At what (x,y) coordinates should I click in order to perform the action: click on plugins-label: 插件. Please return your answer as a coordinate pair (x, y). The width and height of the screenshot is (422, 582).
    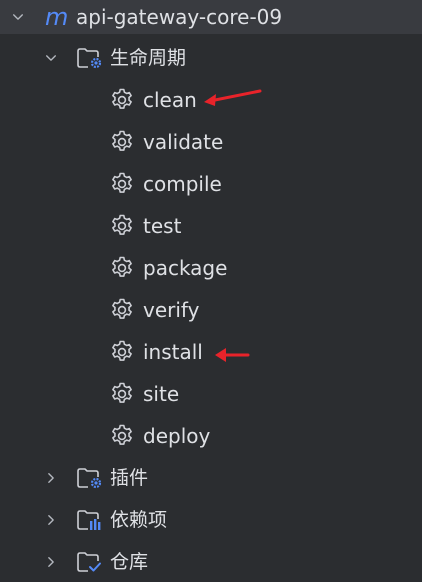
    Looking at the image, I should click on (129, 478).